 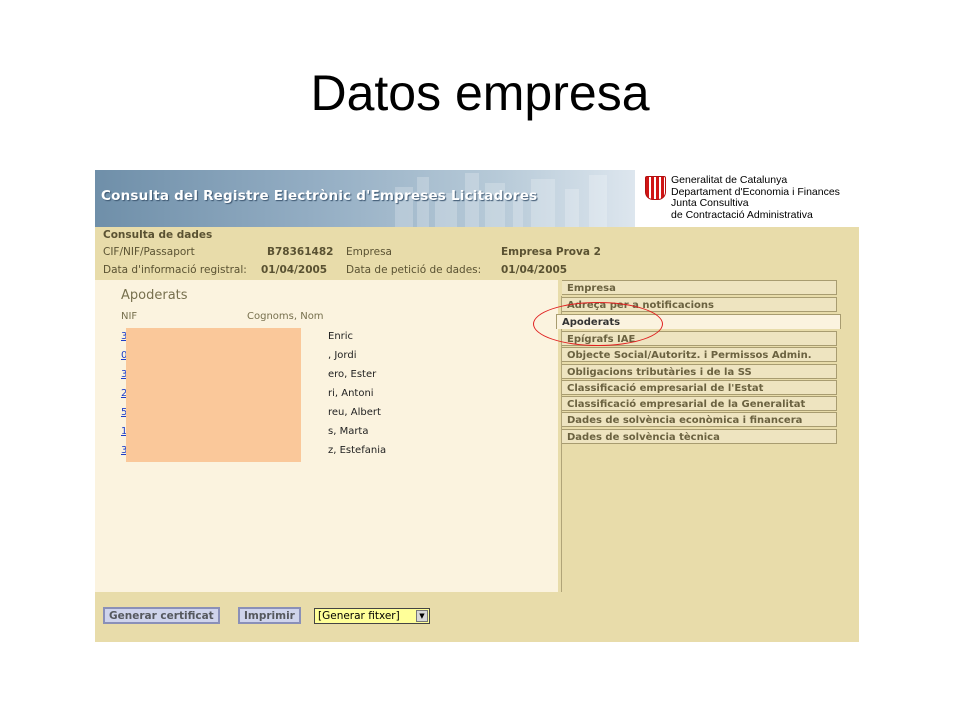 I want to click on generar-certificat-button: Generar certificat, so click(x=161, y=615).